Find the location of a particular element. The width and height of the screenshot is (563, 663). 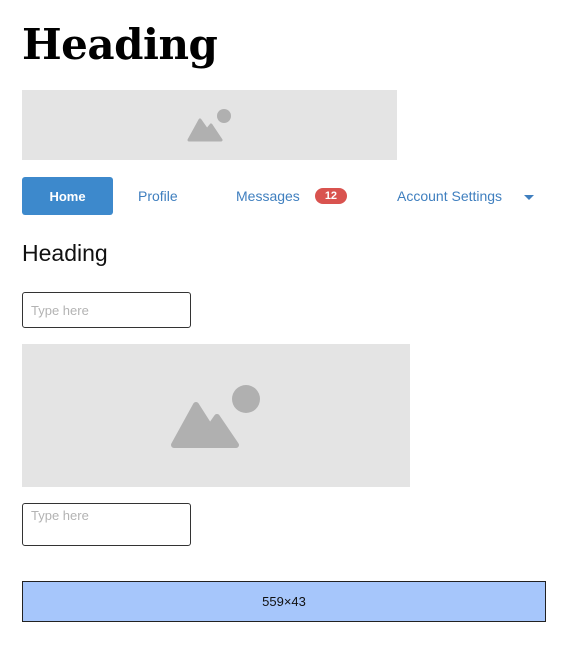

nav-item-profile-label: Profile is located at coordinates (158, 196).